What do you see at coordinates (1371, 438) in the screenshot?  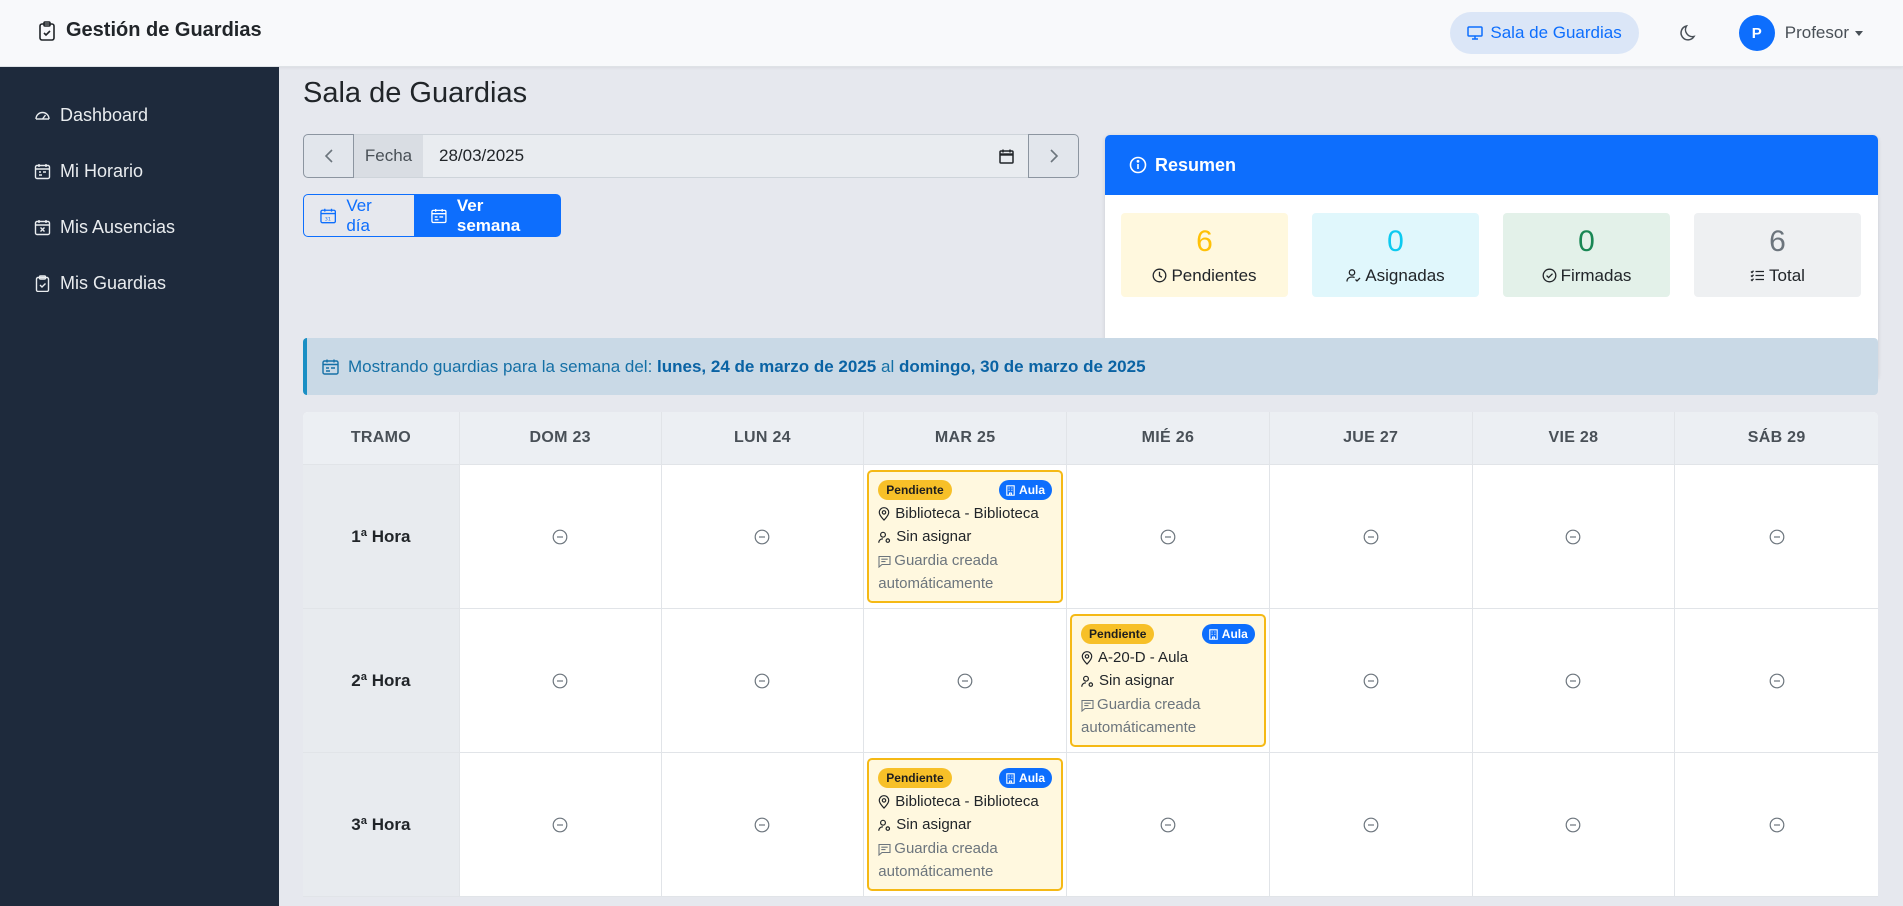 I see `column-header: JUE 27` at bounding box center [1371, 438].